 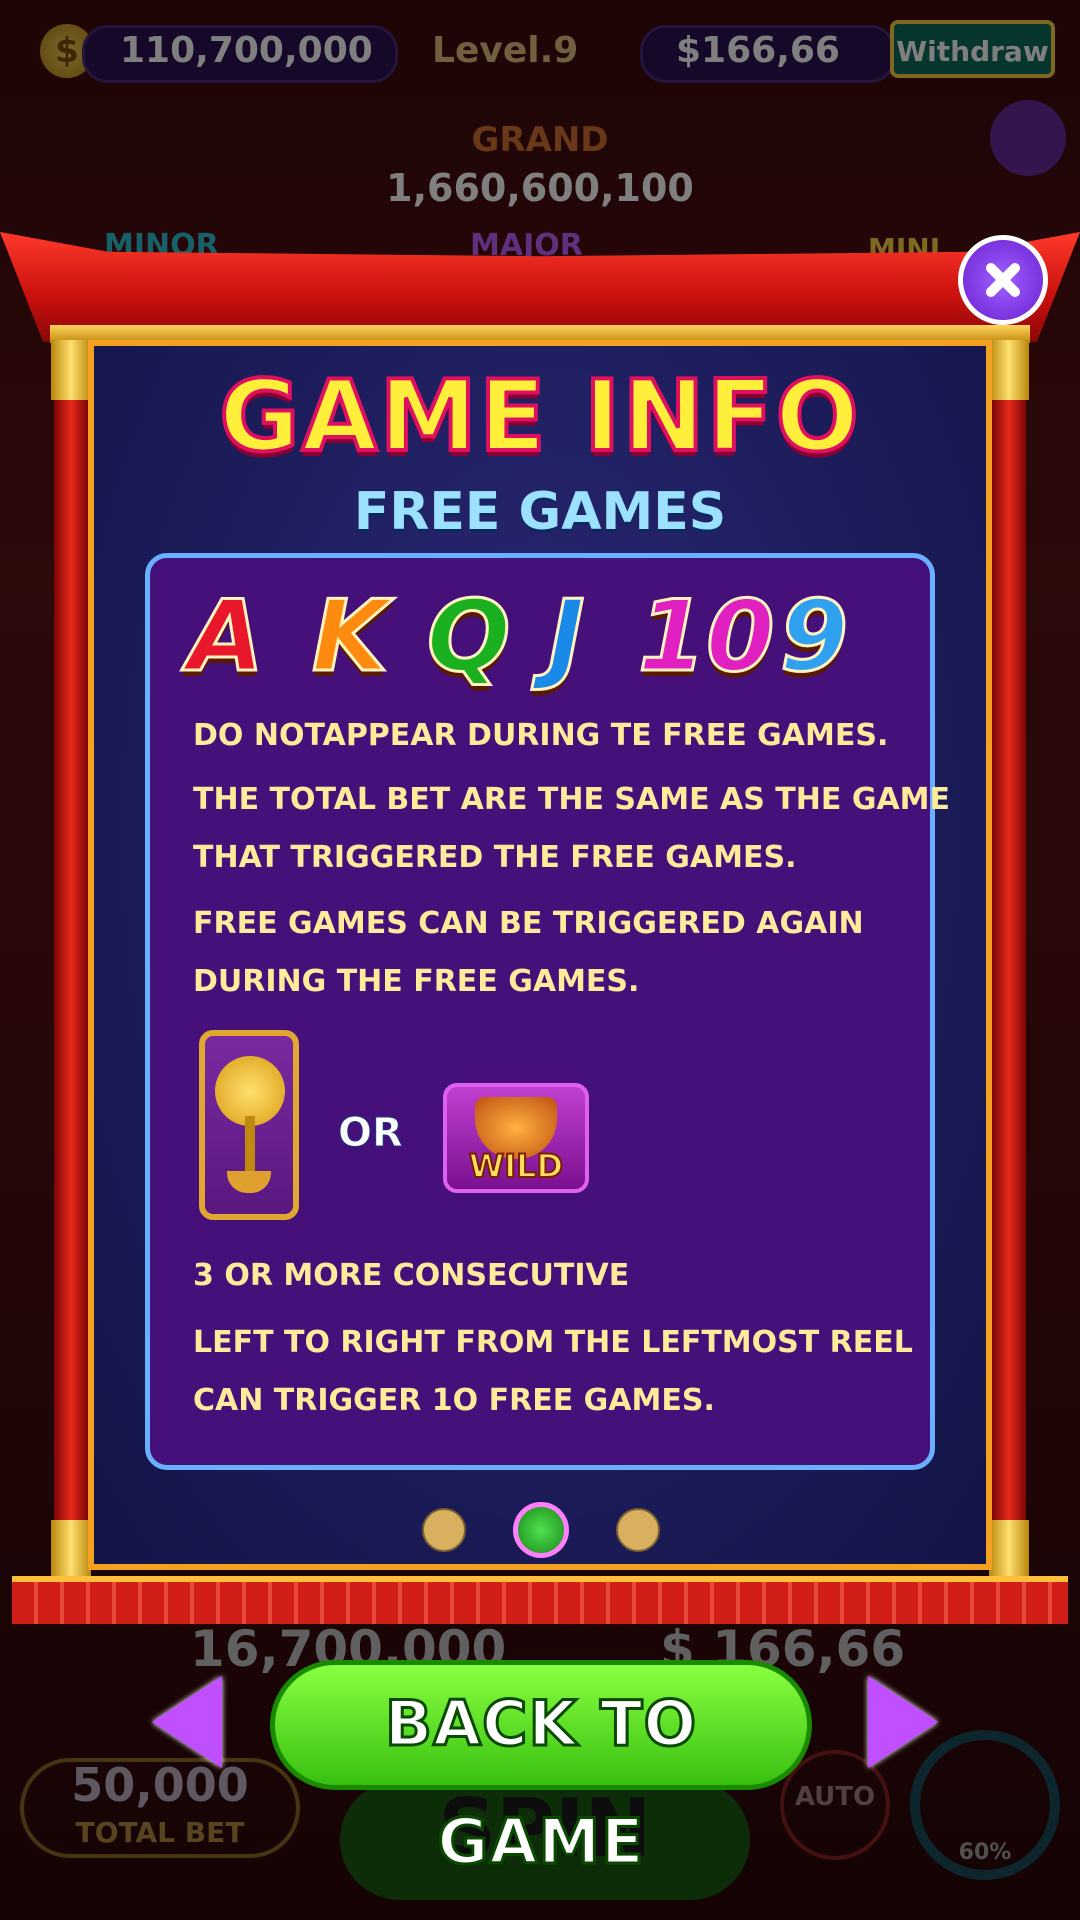 I want to click on wild-pot-icon: WILD, so click(x=516, y=1138).